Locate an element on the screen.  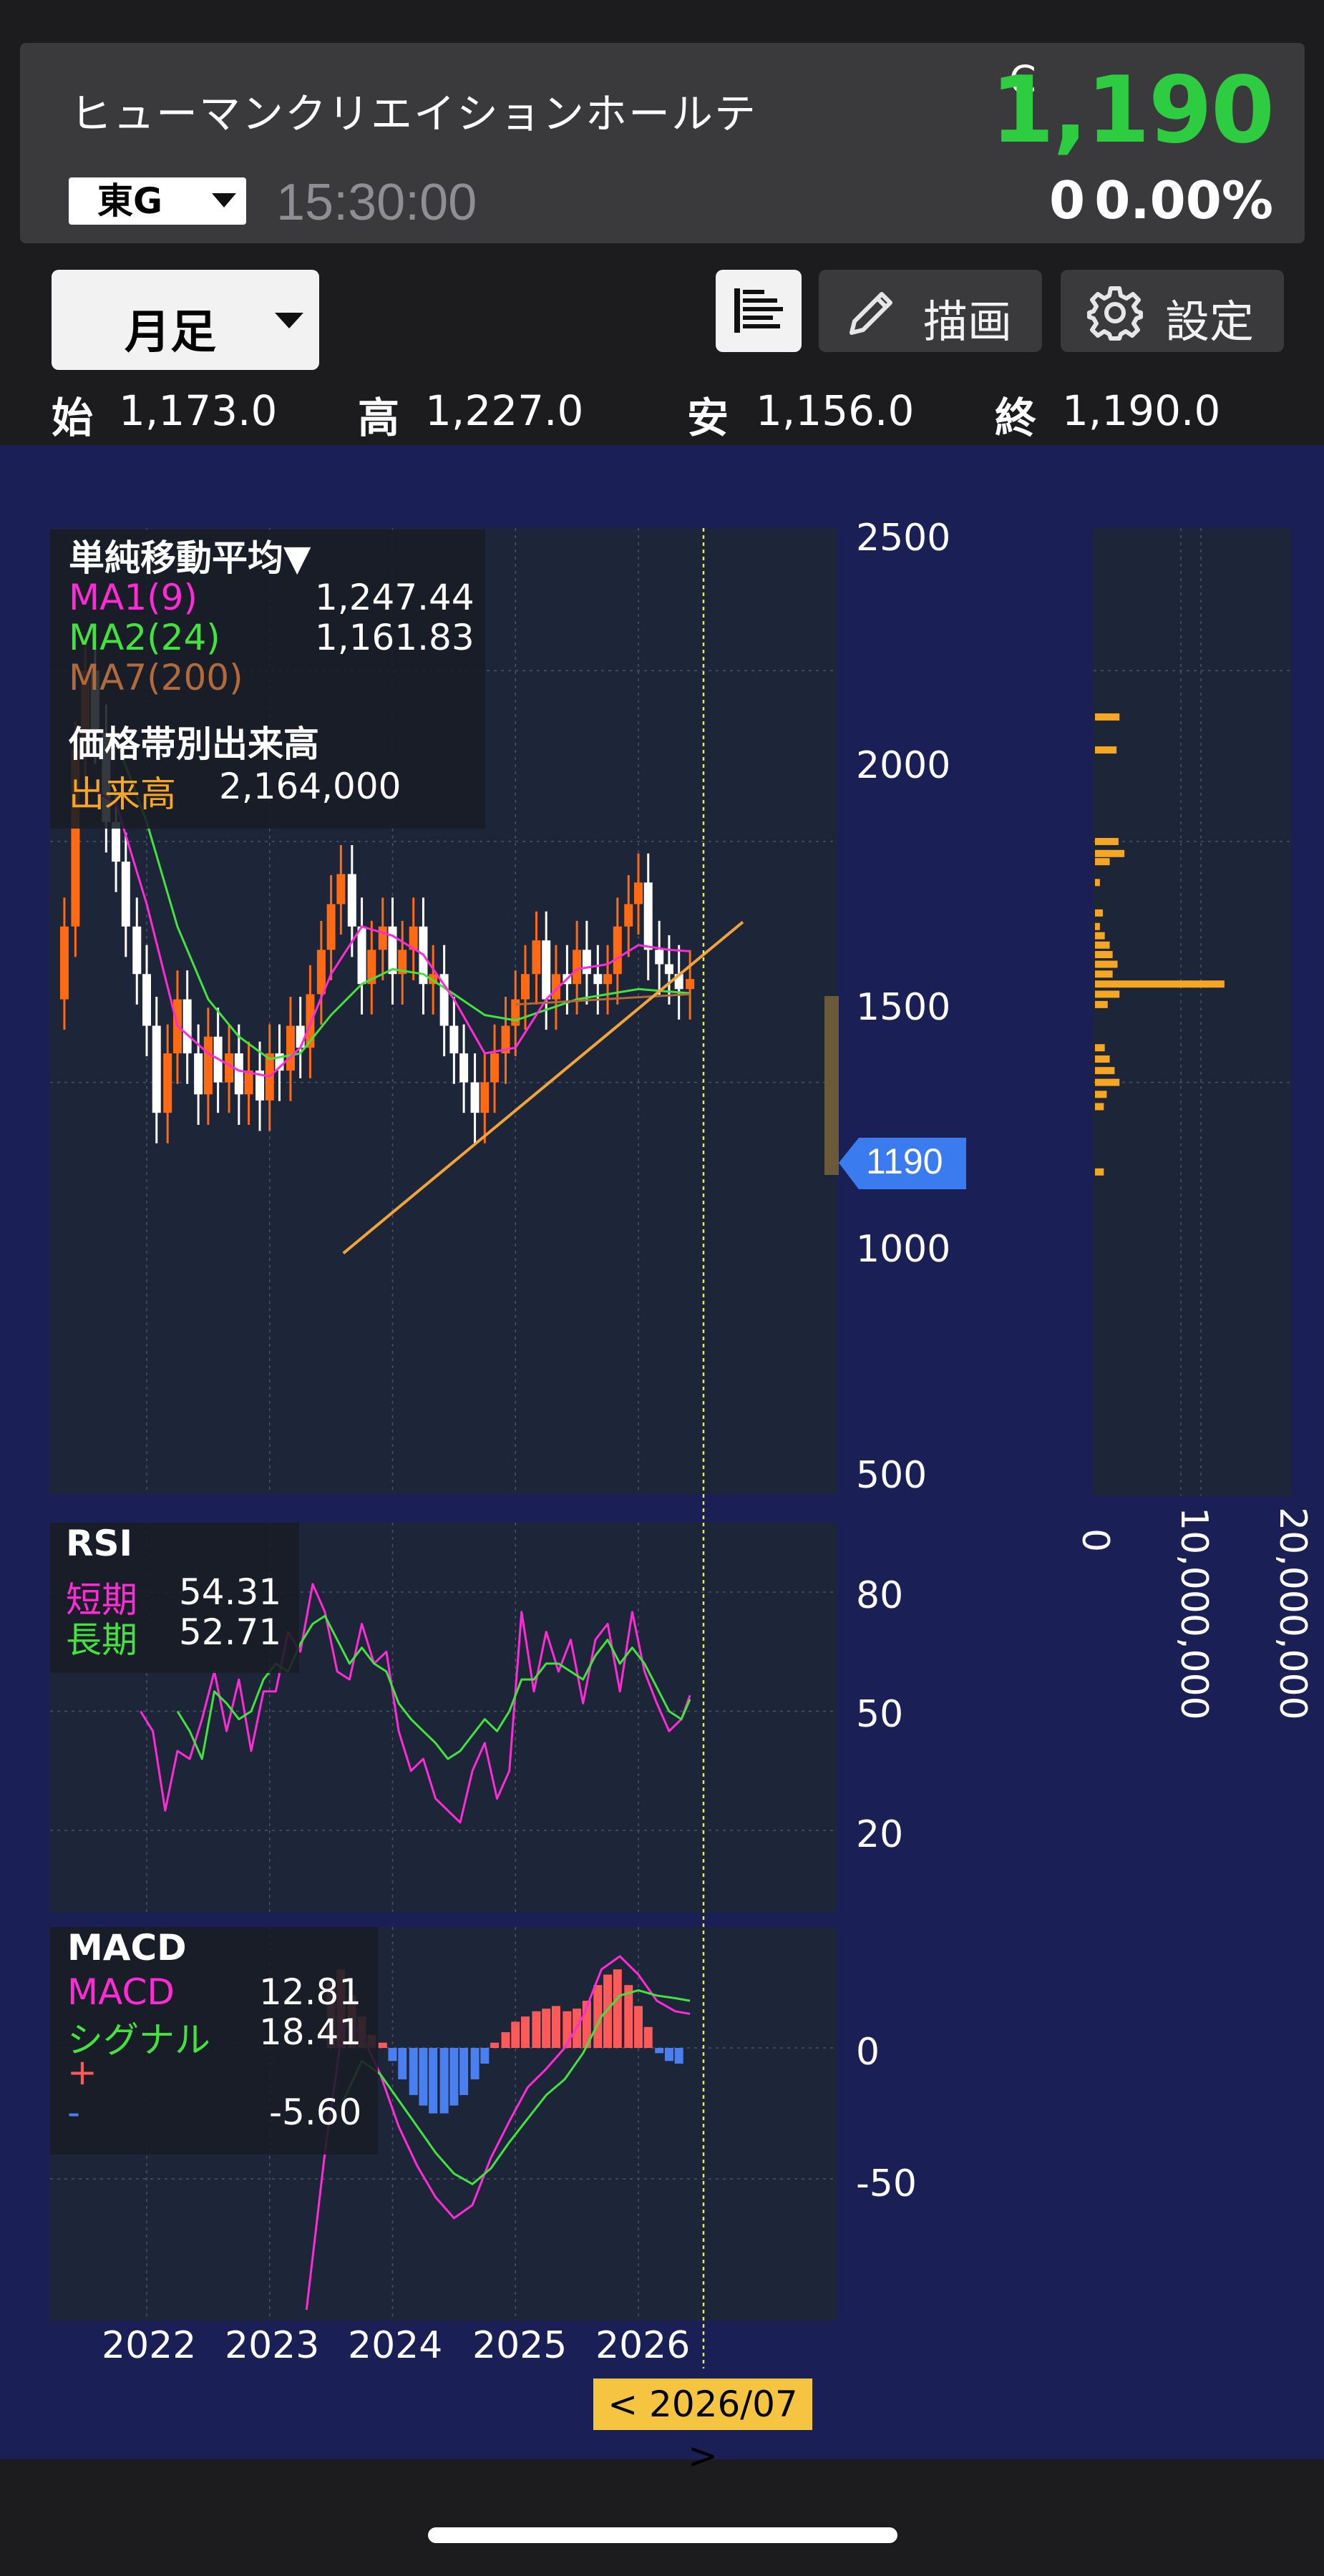
ma-legend-title: 単純移動平均▼ is located at coordinates (190, 555).